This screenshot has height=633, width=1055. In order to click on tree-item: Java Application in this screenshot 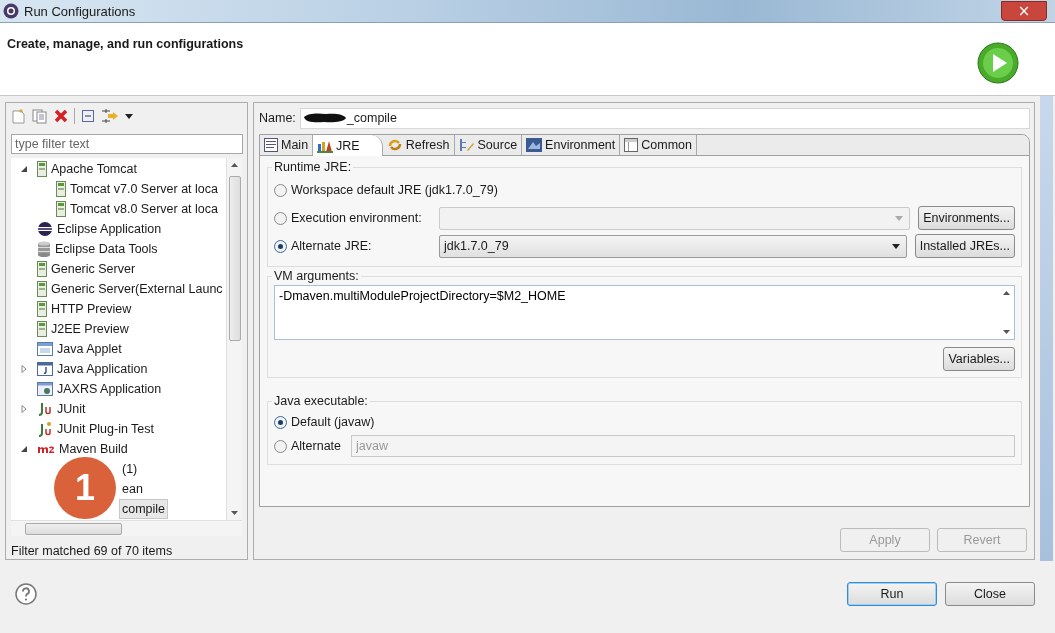, I will do `click(92, 369)`.